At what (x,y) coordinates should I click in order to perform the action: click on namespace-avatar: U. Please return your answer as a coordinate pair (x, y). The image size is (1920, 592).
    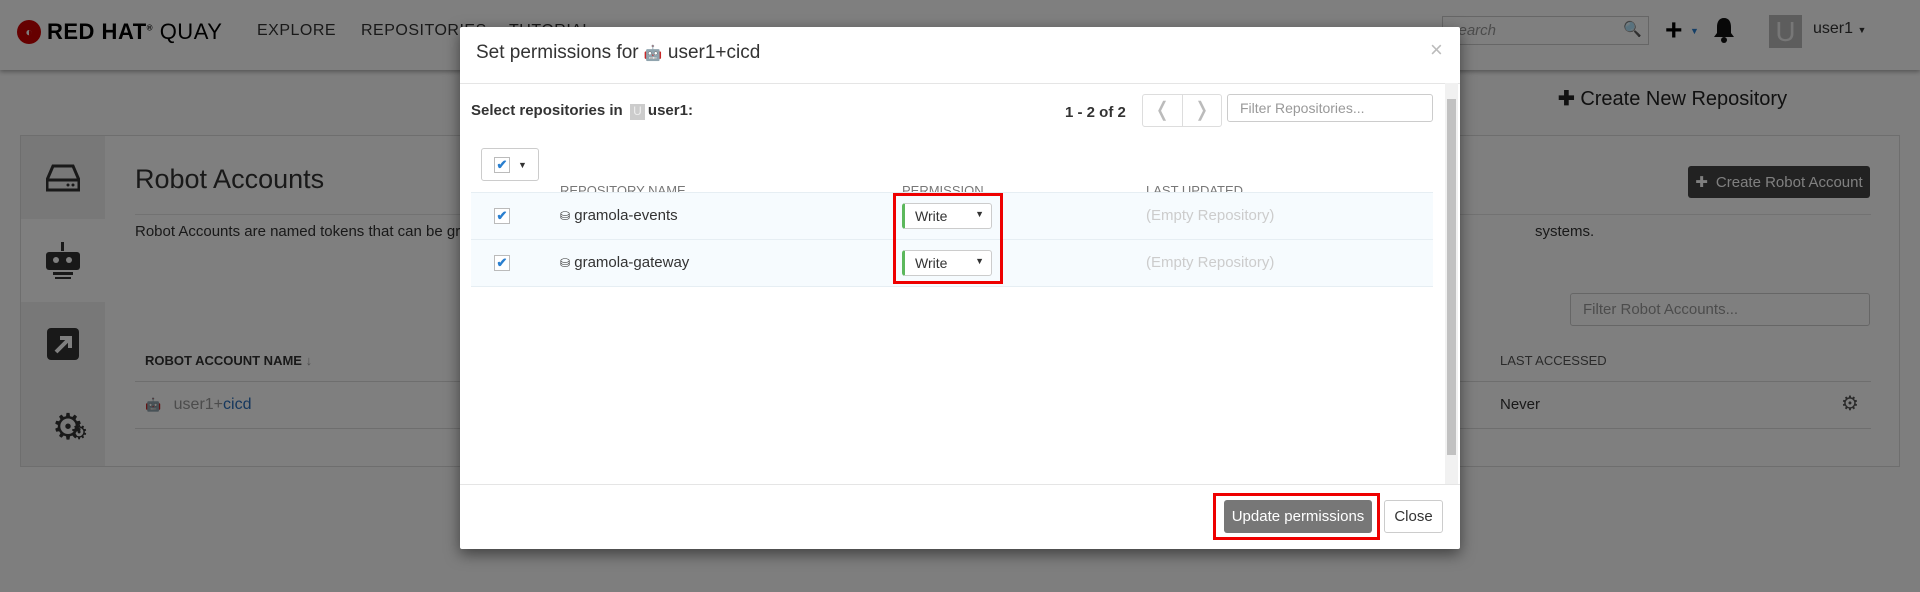
    Looking at the image, I should click on (637, 112).